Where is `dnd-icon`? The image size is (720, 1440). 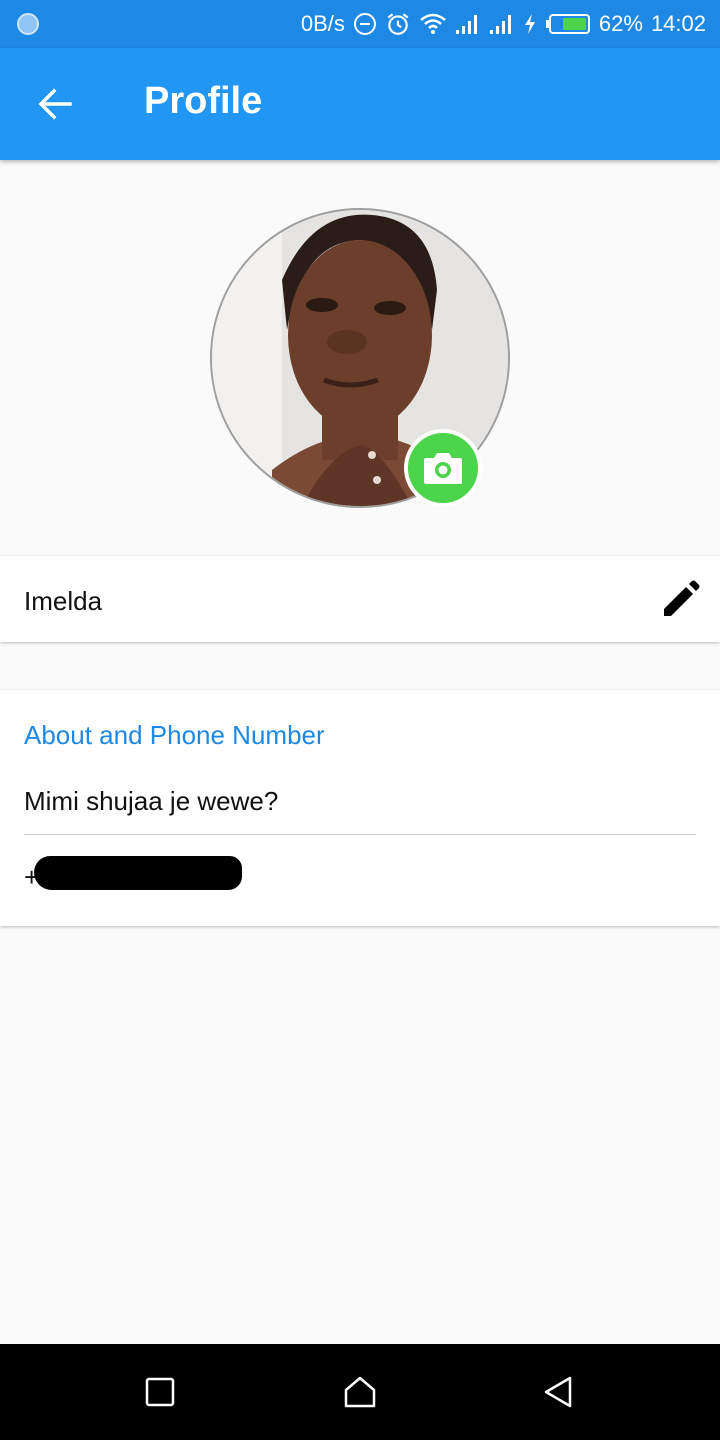
dnd-icon is located at coordinates (364, 24).